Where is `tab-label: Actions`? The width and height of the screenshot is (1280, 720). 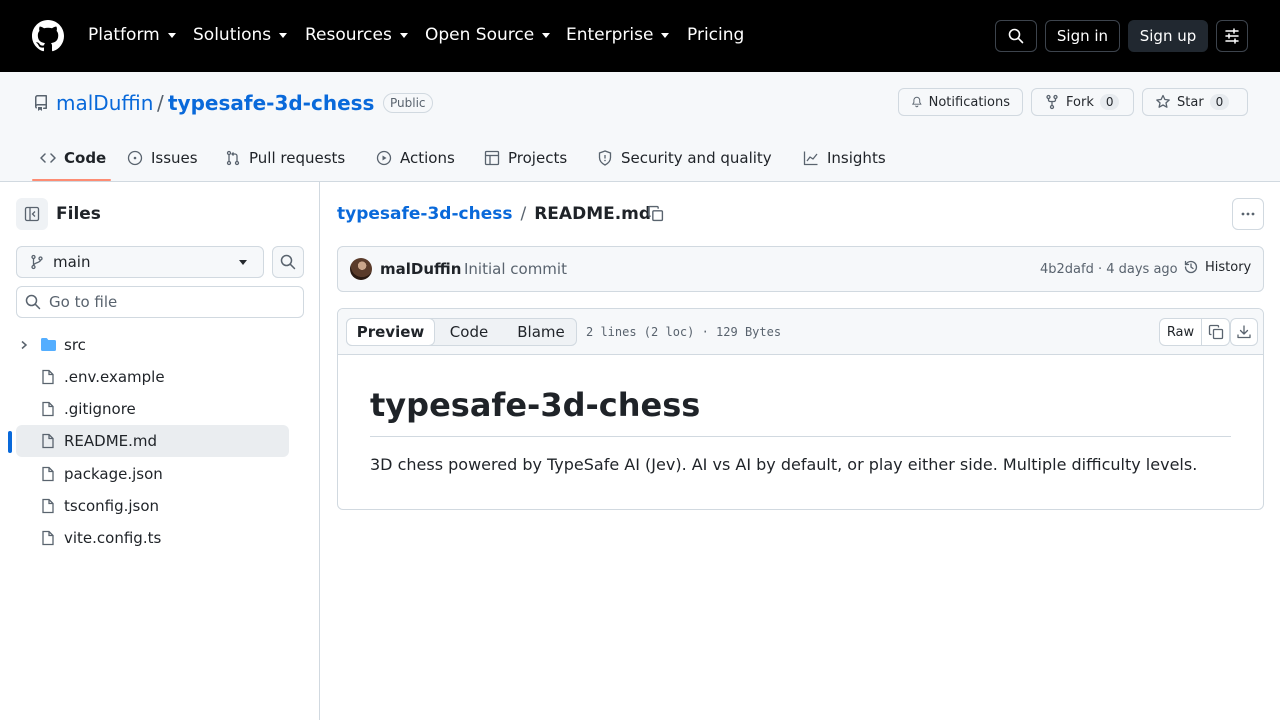
tab-label: Actions is located at coordinates (427, 158).